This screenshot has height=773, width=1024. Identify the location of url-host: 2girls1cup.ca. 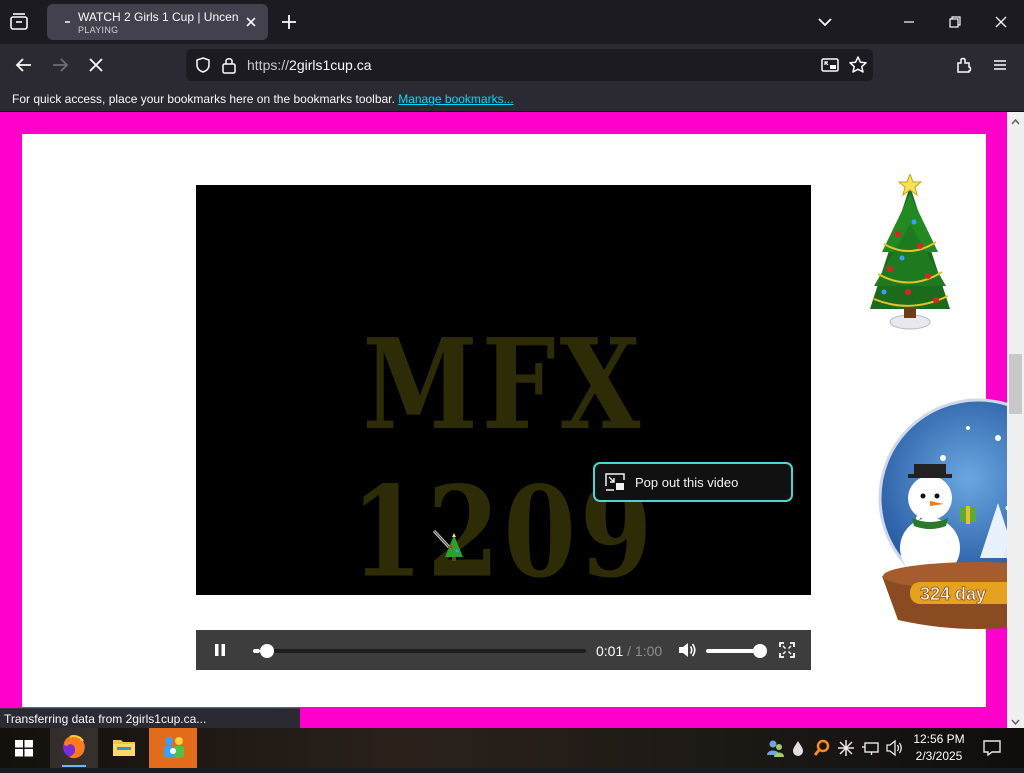
(330, 65).